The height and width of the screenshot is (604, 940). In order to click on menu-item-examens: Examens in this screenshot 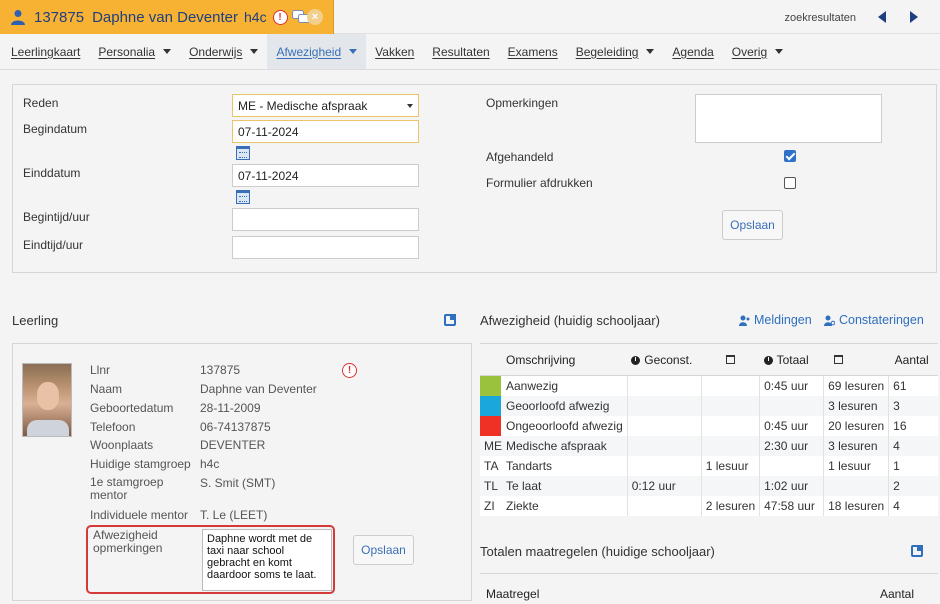, I will do `click(533, 51)`.